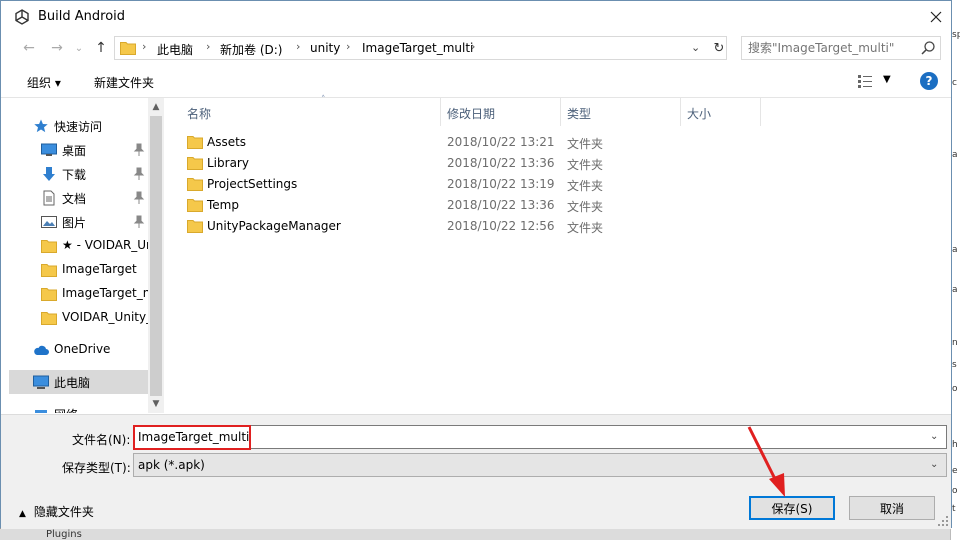 The image size is (960, 540). I want to click on file-row: Library 2018/10/22 13:36 文件夹, so click(481, 163).